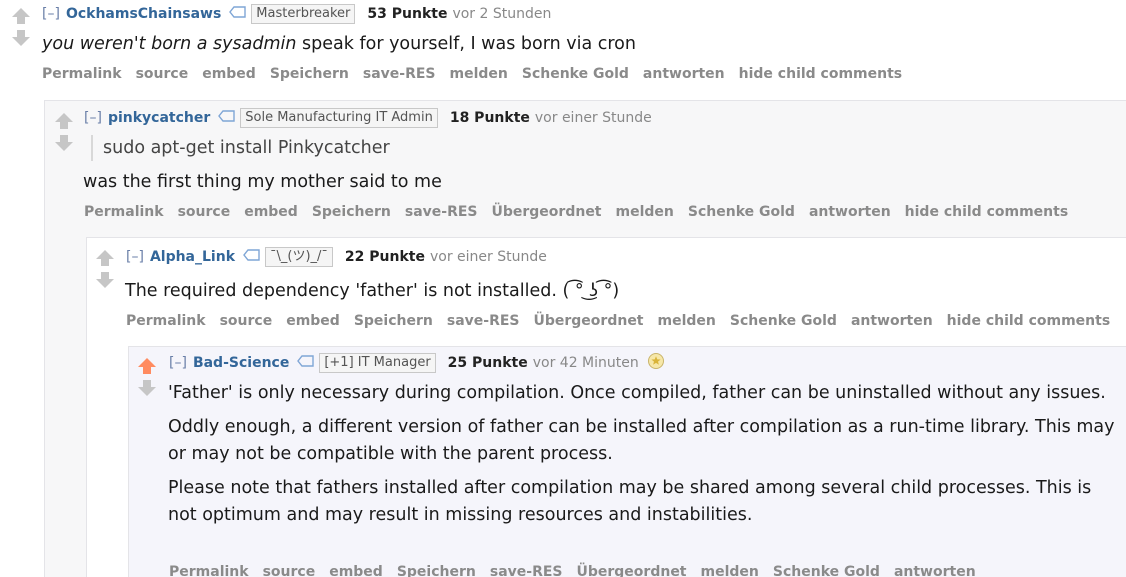  What do you see at coordinates (656, 363) in the screenshot?
I see `gold-award-icon` at bounding box center [656, 363].